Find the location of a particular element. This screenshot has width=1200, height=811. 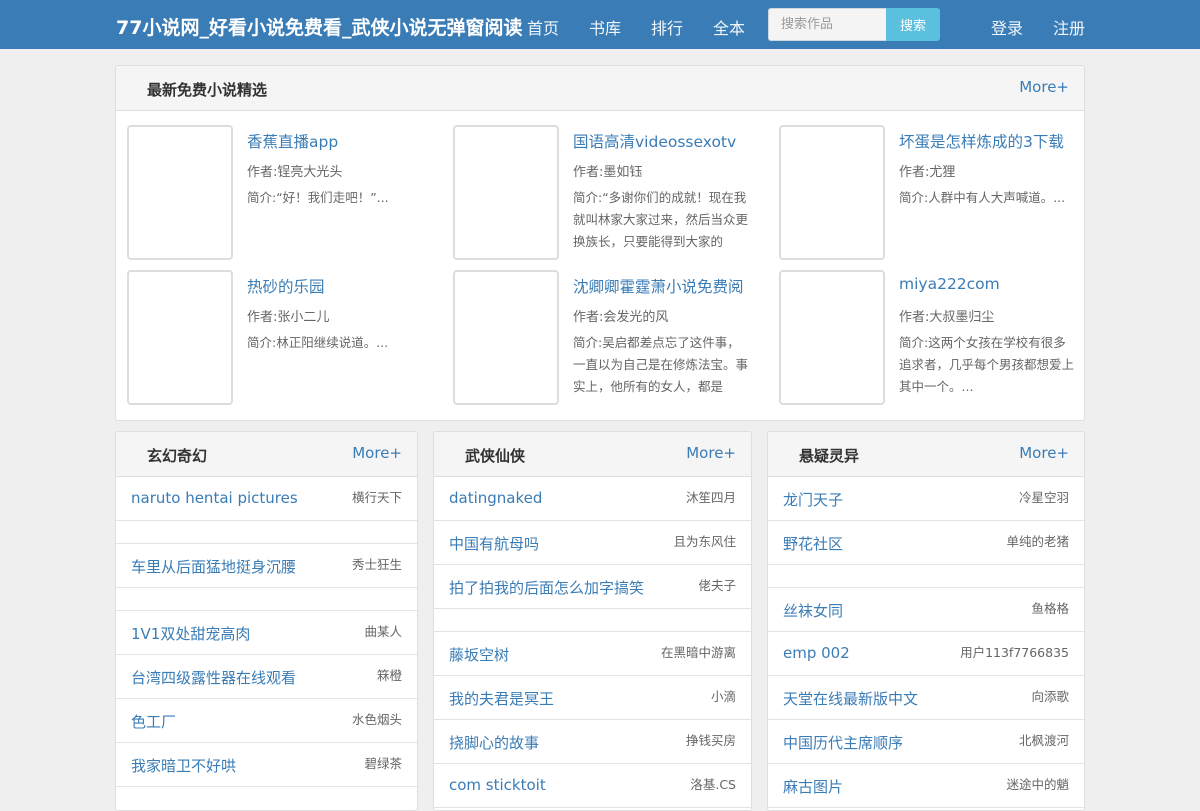

list-item: 藤坂空树 在黑暗中游离 is located at coordinates (592, 654).